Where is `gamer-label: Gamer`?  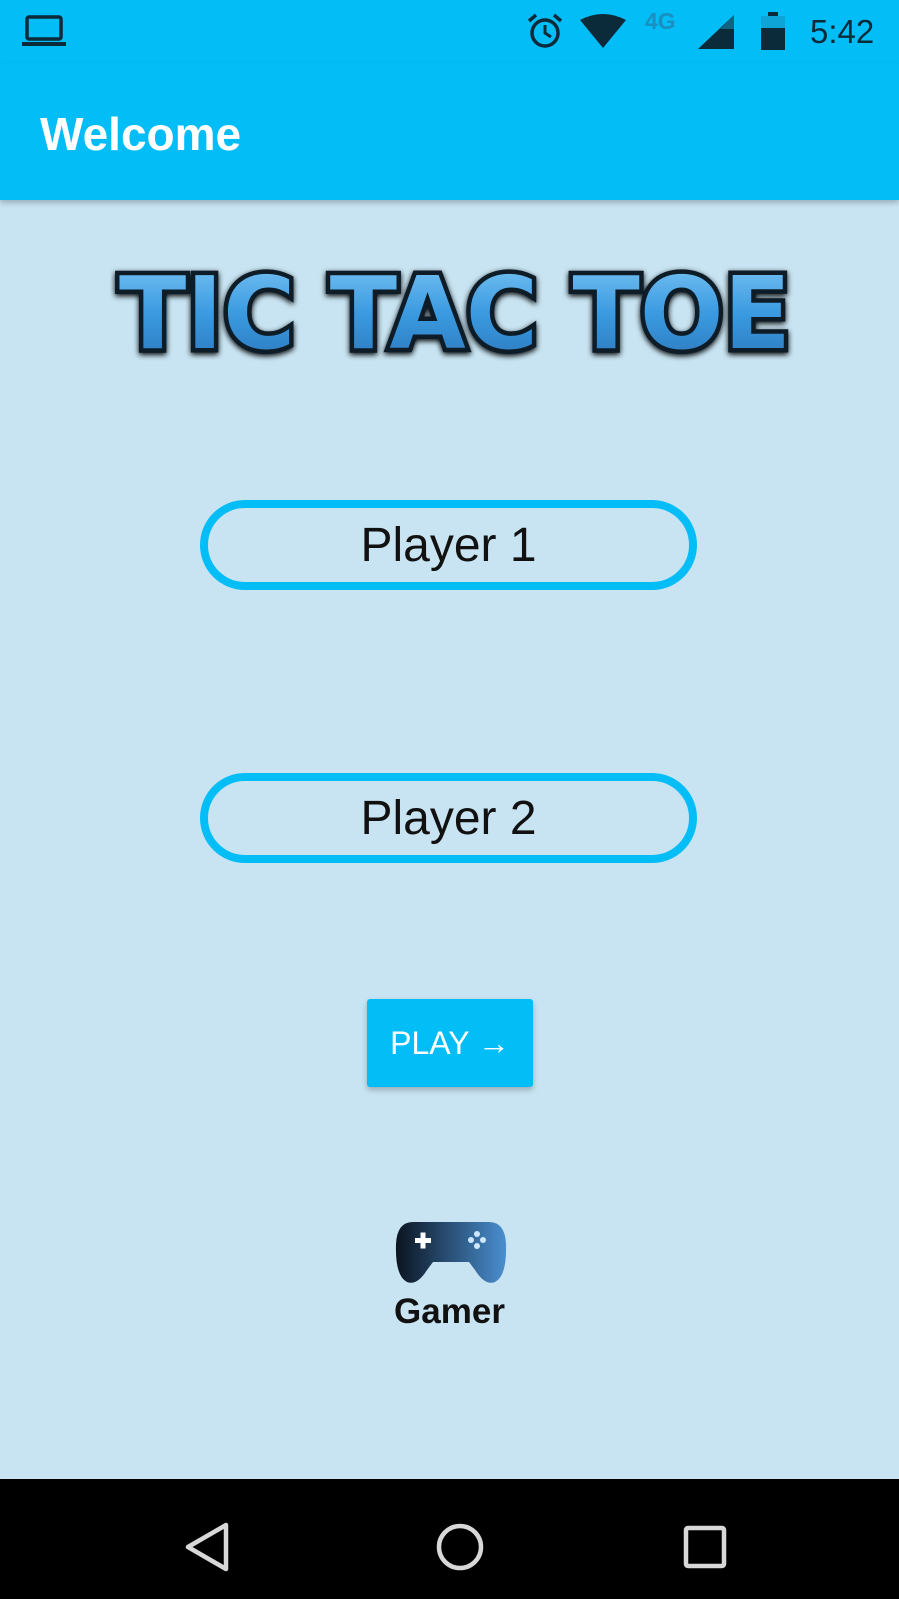
gamer-label: Gamer is located at coordinates (449, 1311).